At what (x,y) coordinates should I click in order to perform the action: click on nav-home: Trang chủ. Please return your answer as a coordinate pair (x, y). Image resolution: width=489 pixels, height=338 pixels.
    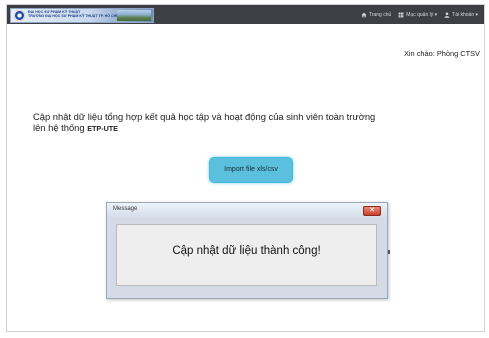
    Looking at the image, I should click on (376, 15).